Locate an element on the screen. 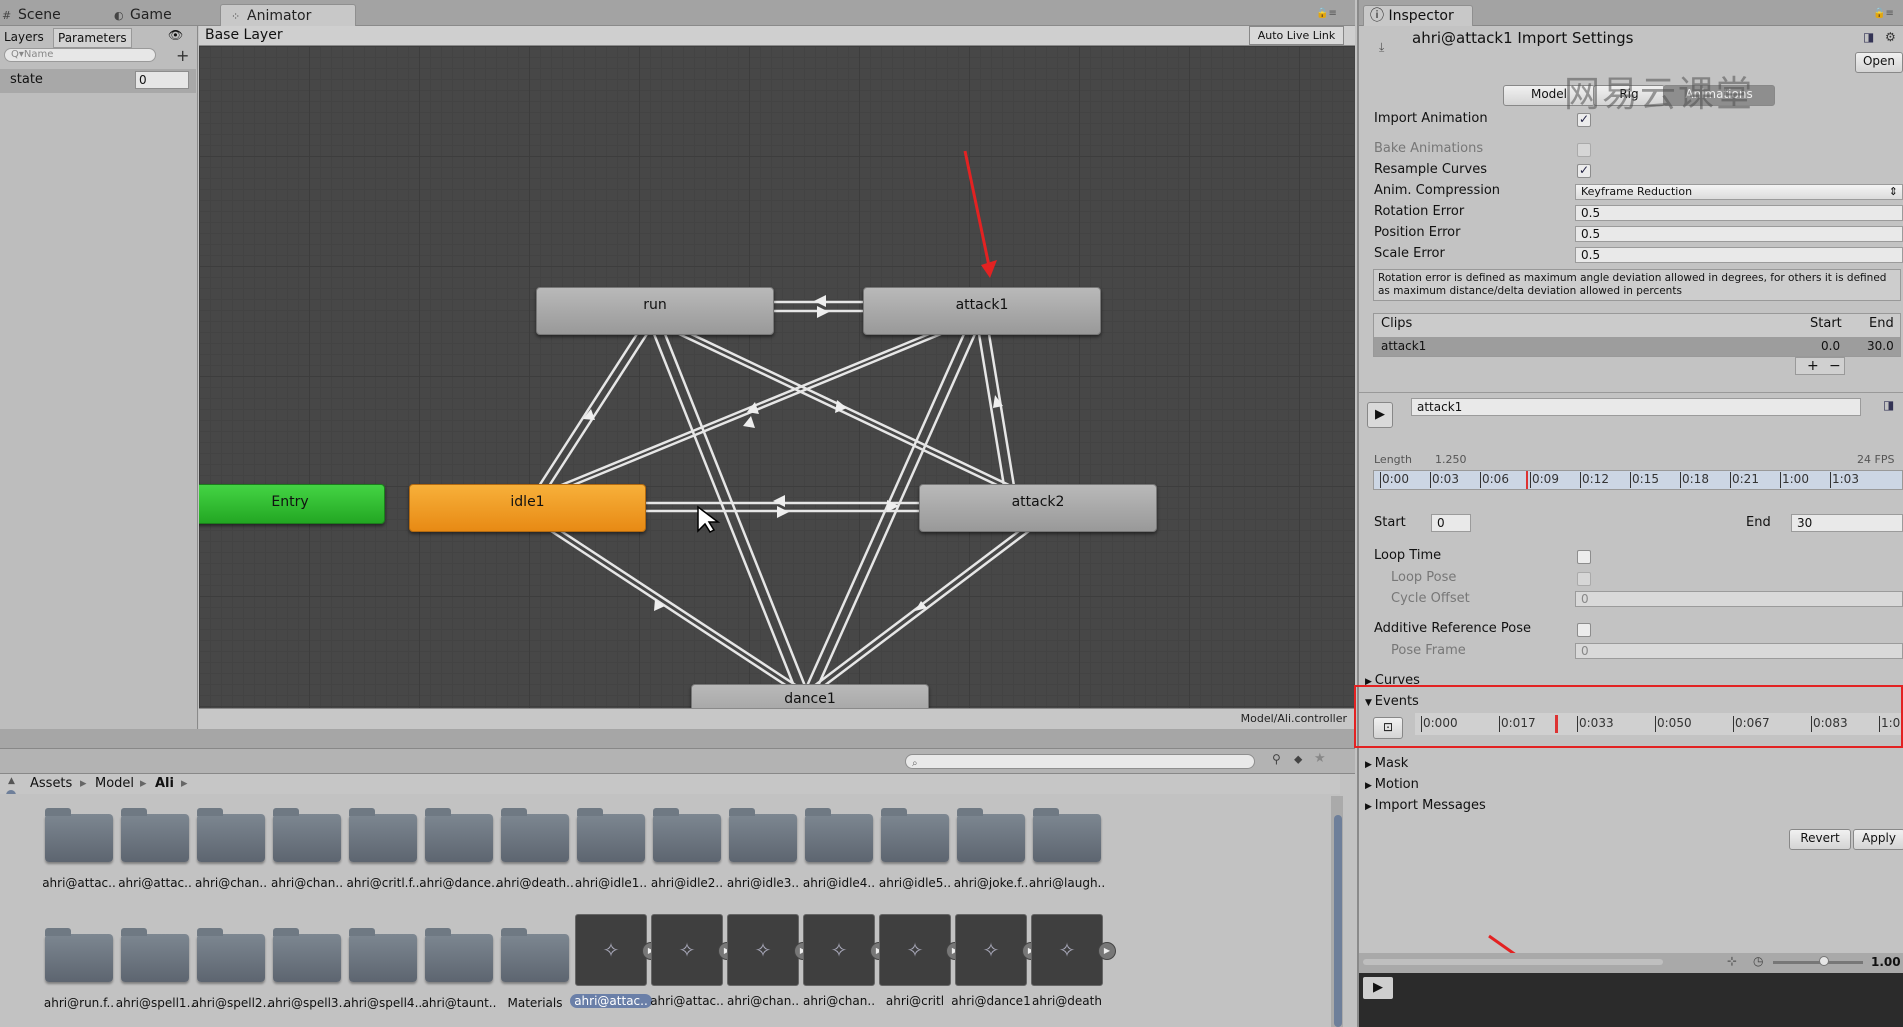  auto-live-link-button: Auto Live Link is located at coordinates (1296, 35).